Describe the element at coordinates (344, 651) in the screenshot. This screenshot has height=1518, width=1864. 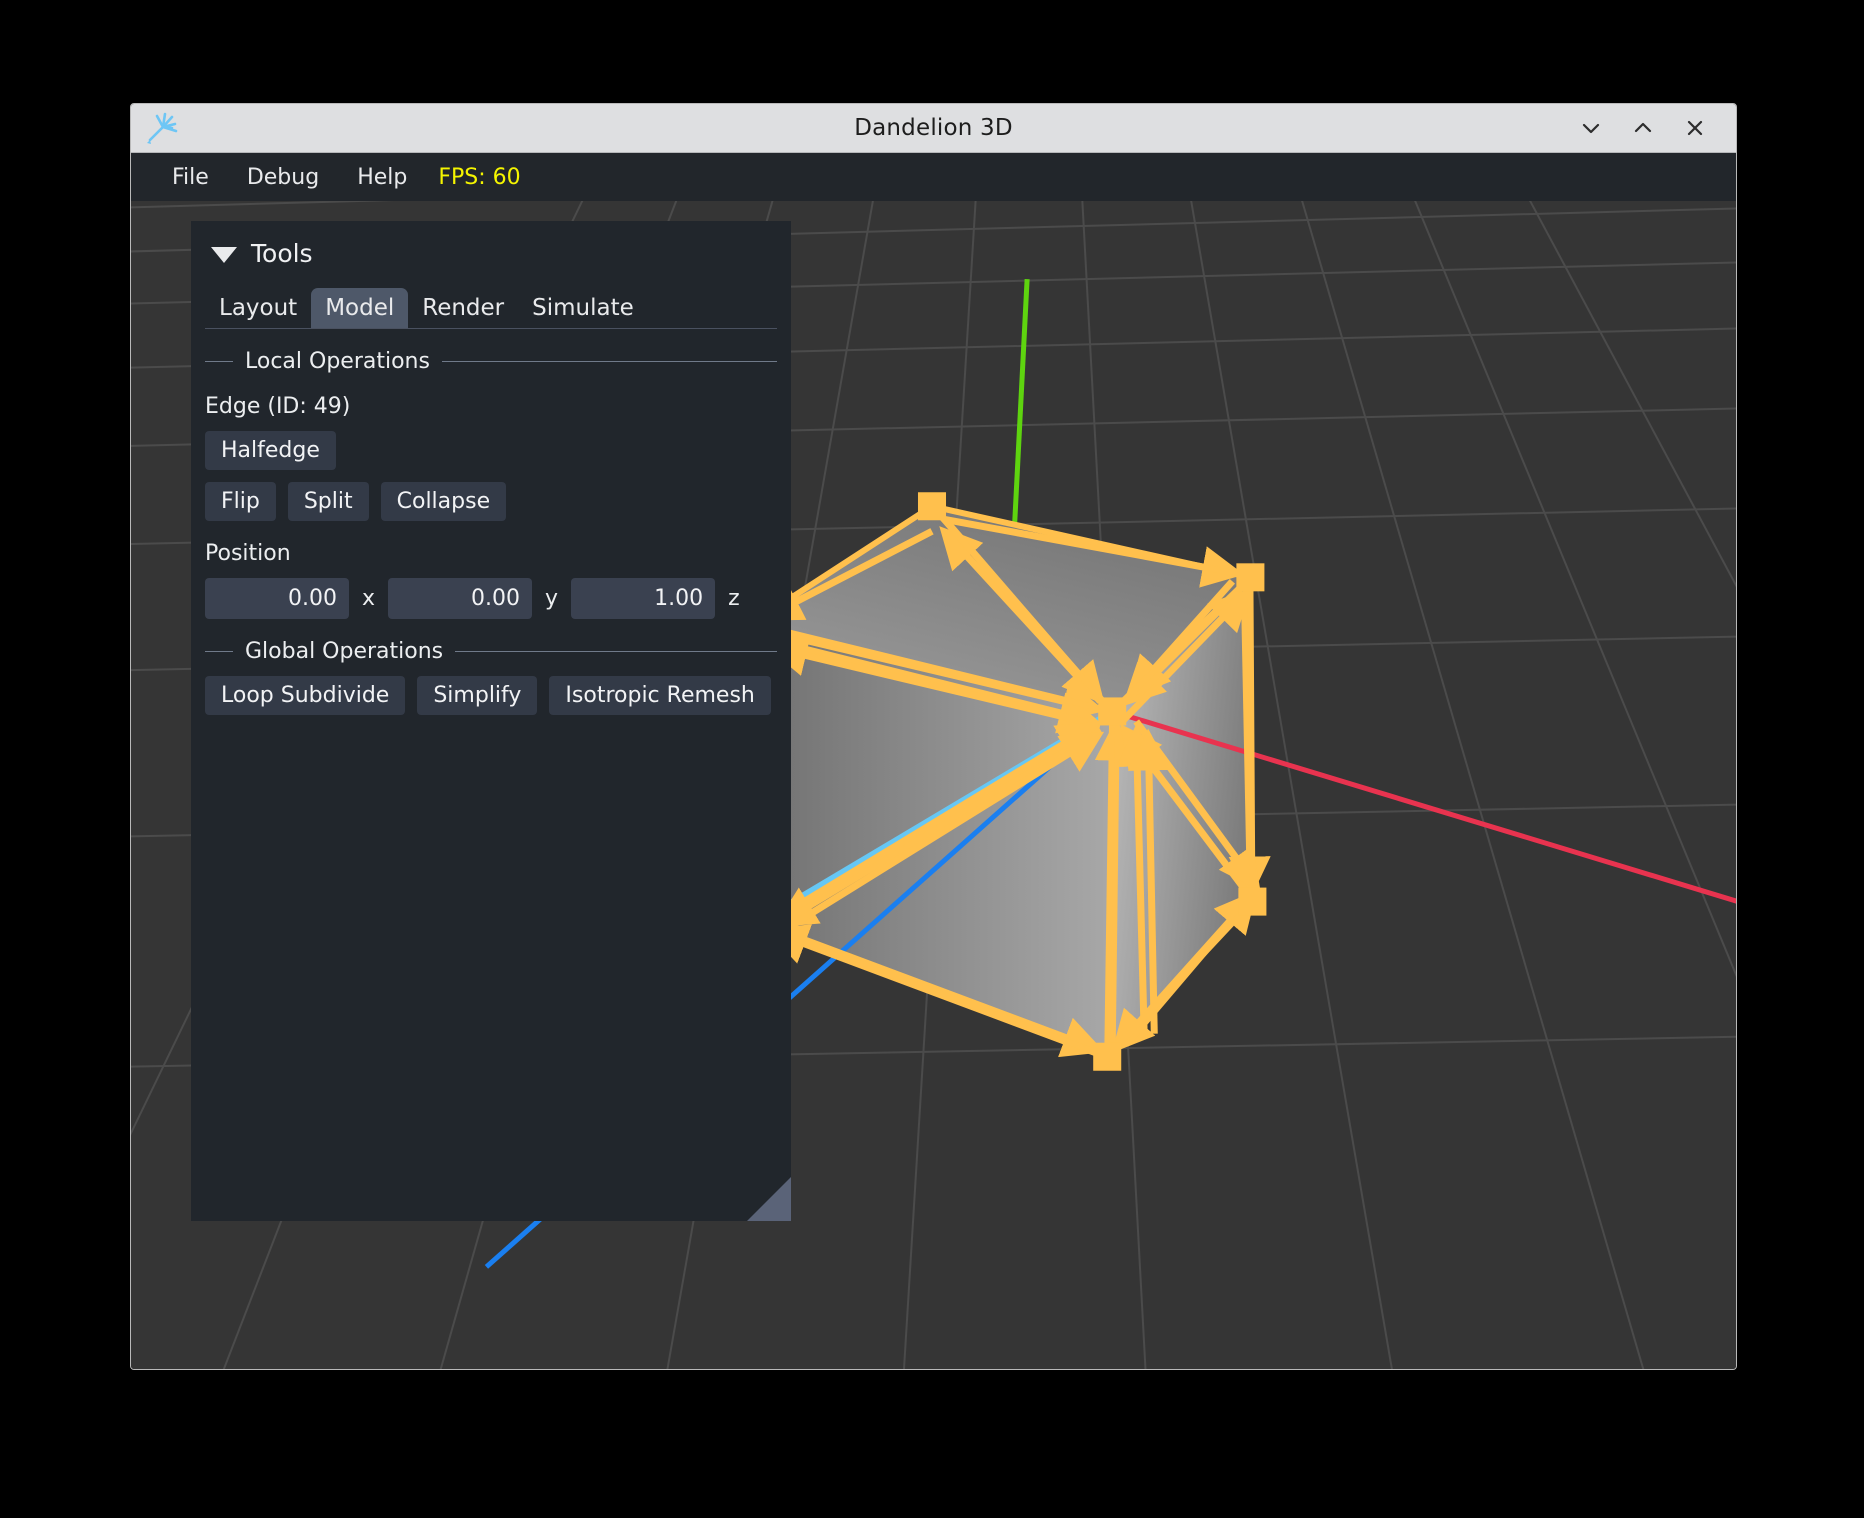
I see `global-operations-label: Global Operations` at that location.